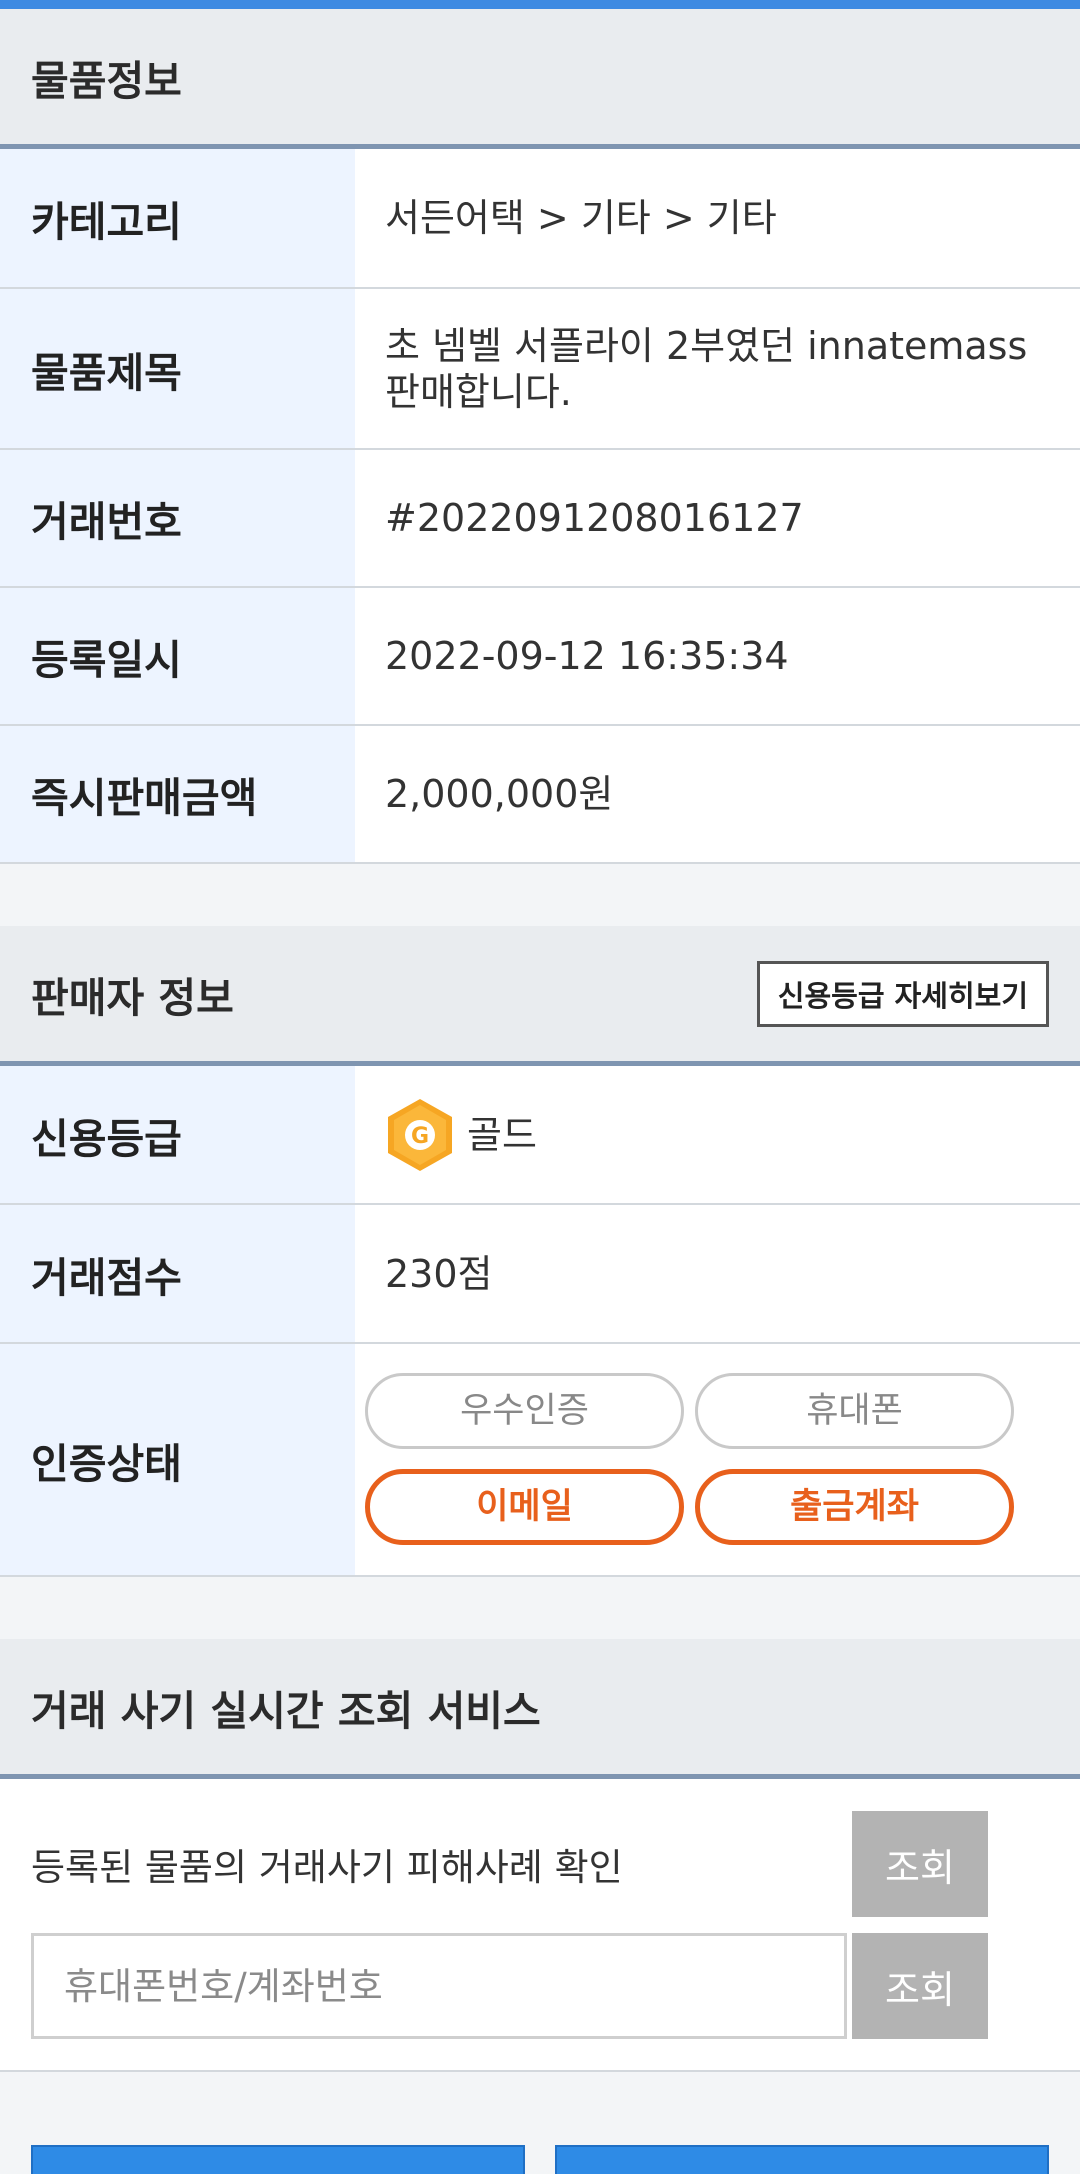 The height and width of the screenshot is (2174, 1080). What do you see at coordinates (717, 656) in the screenshot?
I see `registered-at-value: 2022-09-12 16:35:34` at bounding box center [717, 656].